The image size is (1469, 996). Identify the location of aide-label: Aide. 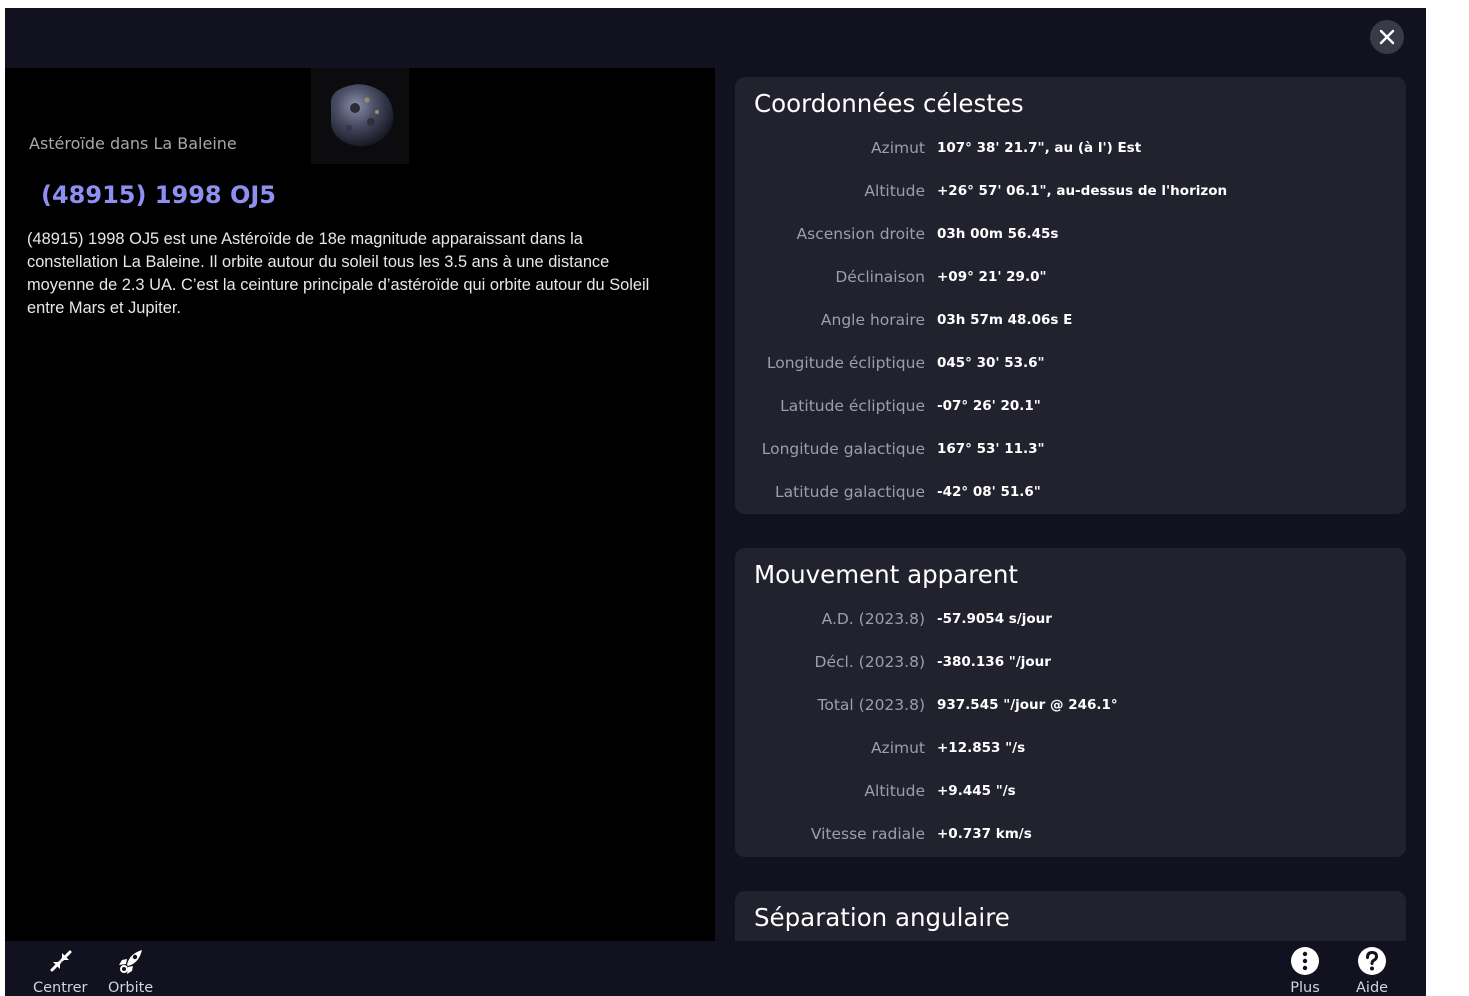
(1372, 988).